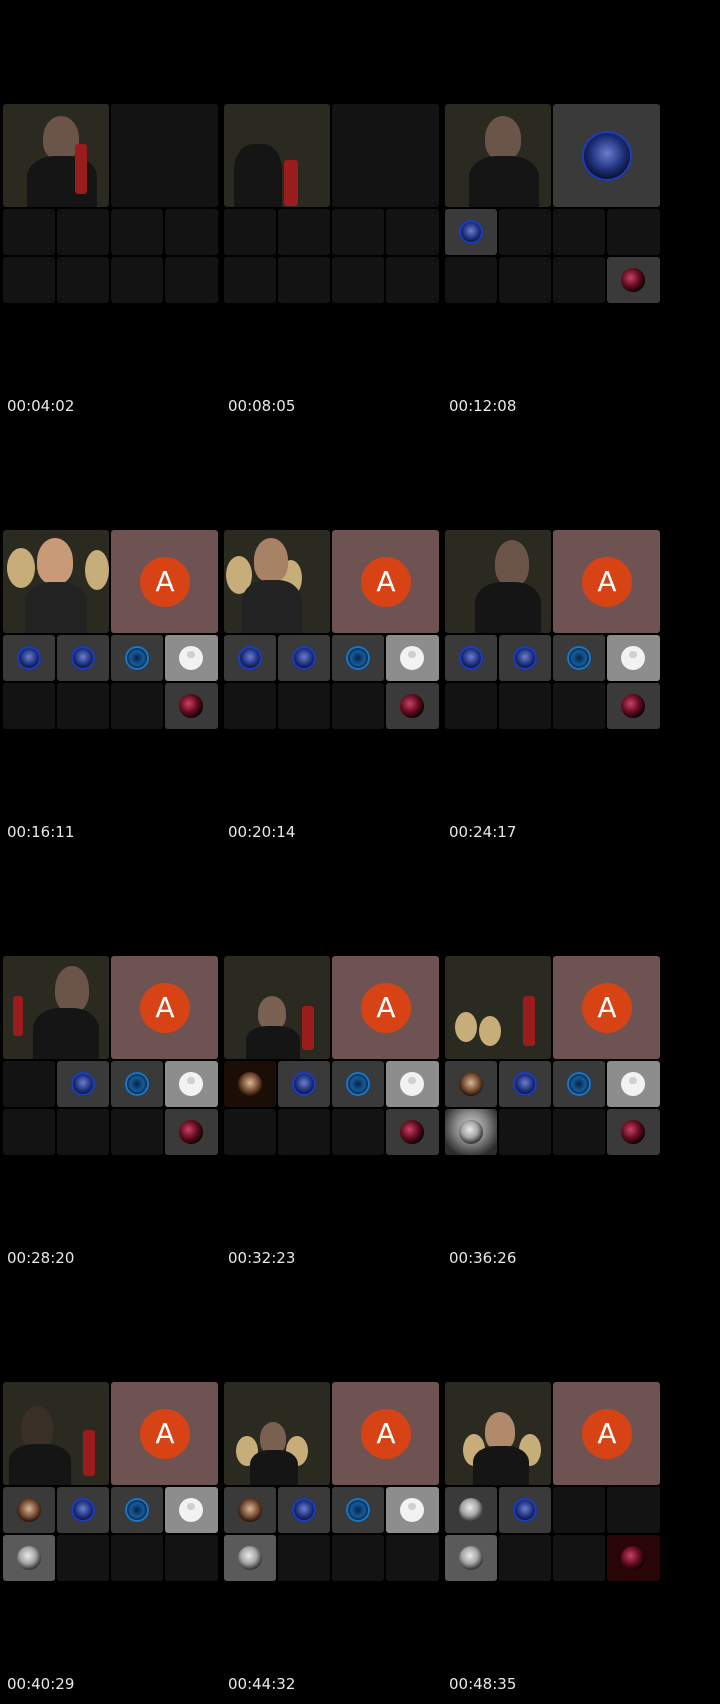  I want to click on thumbnail-3: 00:12:08, so click(563, 213).